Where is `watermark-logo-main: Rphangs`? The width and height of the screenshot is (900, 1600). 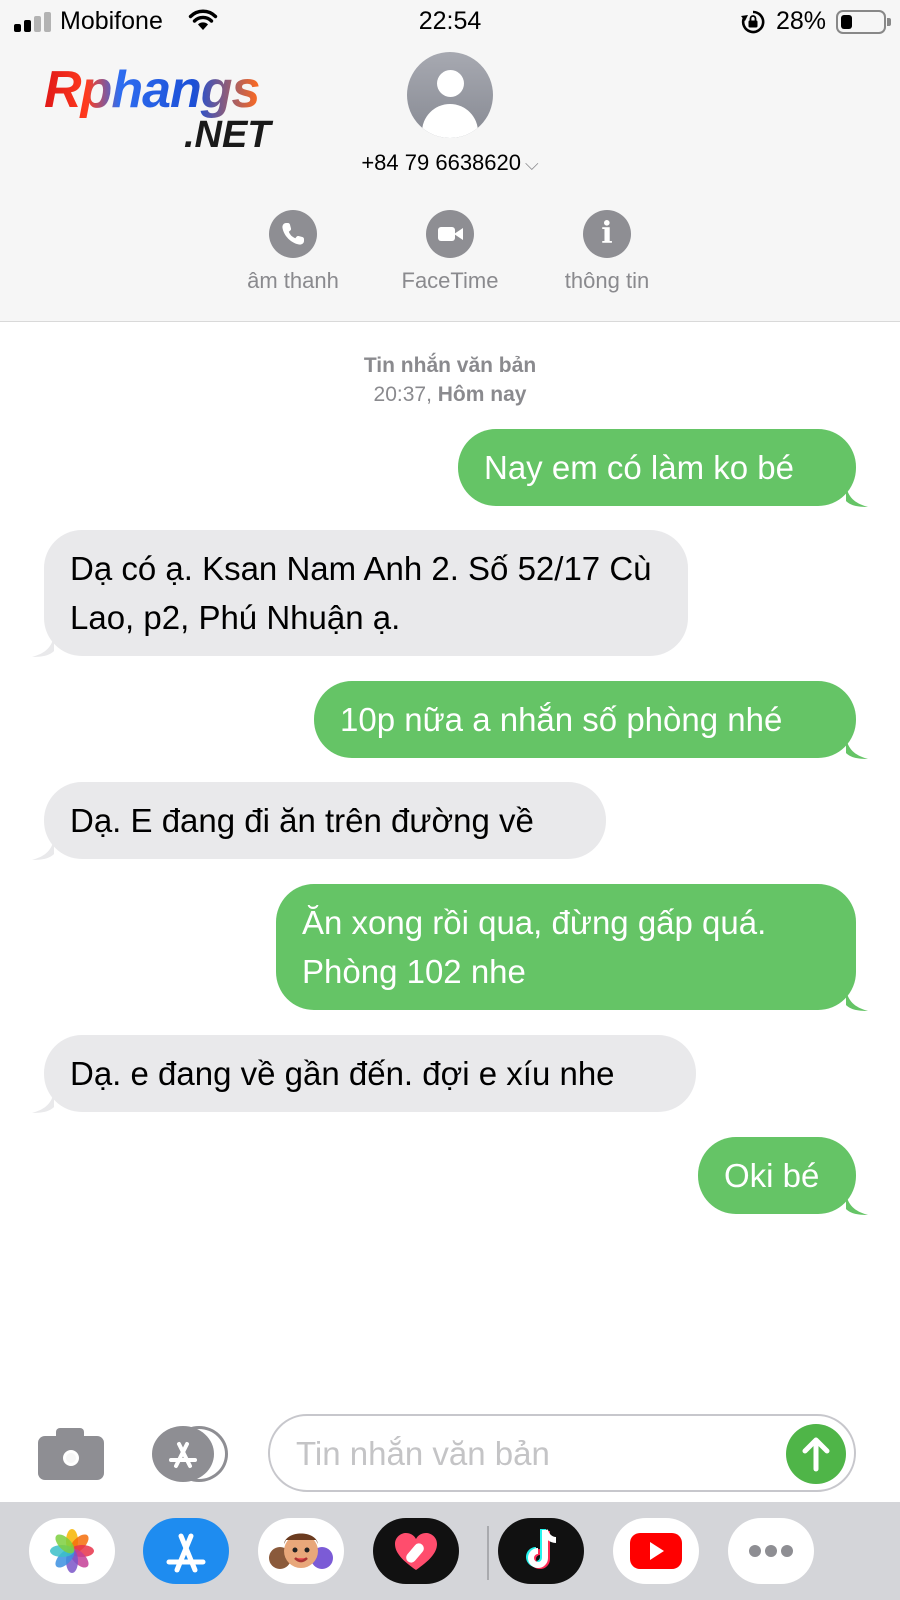
watermark-logo-main: Rphangs is located at coordinates (152, 90).